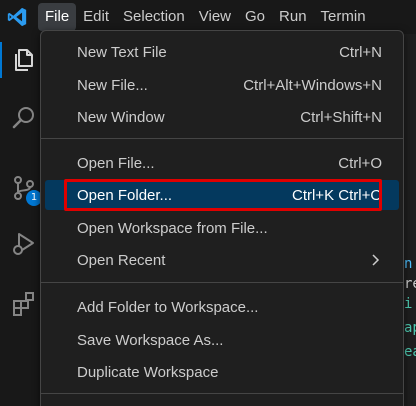 Image resolution: width=416 pixels, height=406 pixels. What do you see at coordinates (255, 17) in the screenshot?
I see `menu-go: Go` at bounding box center [255, 17].